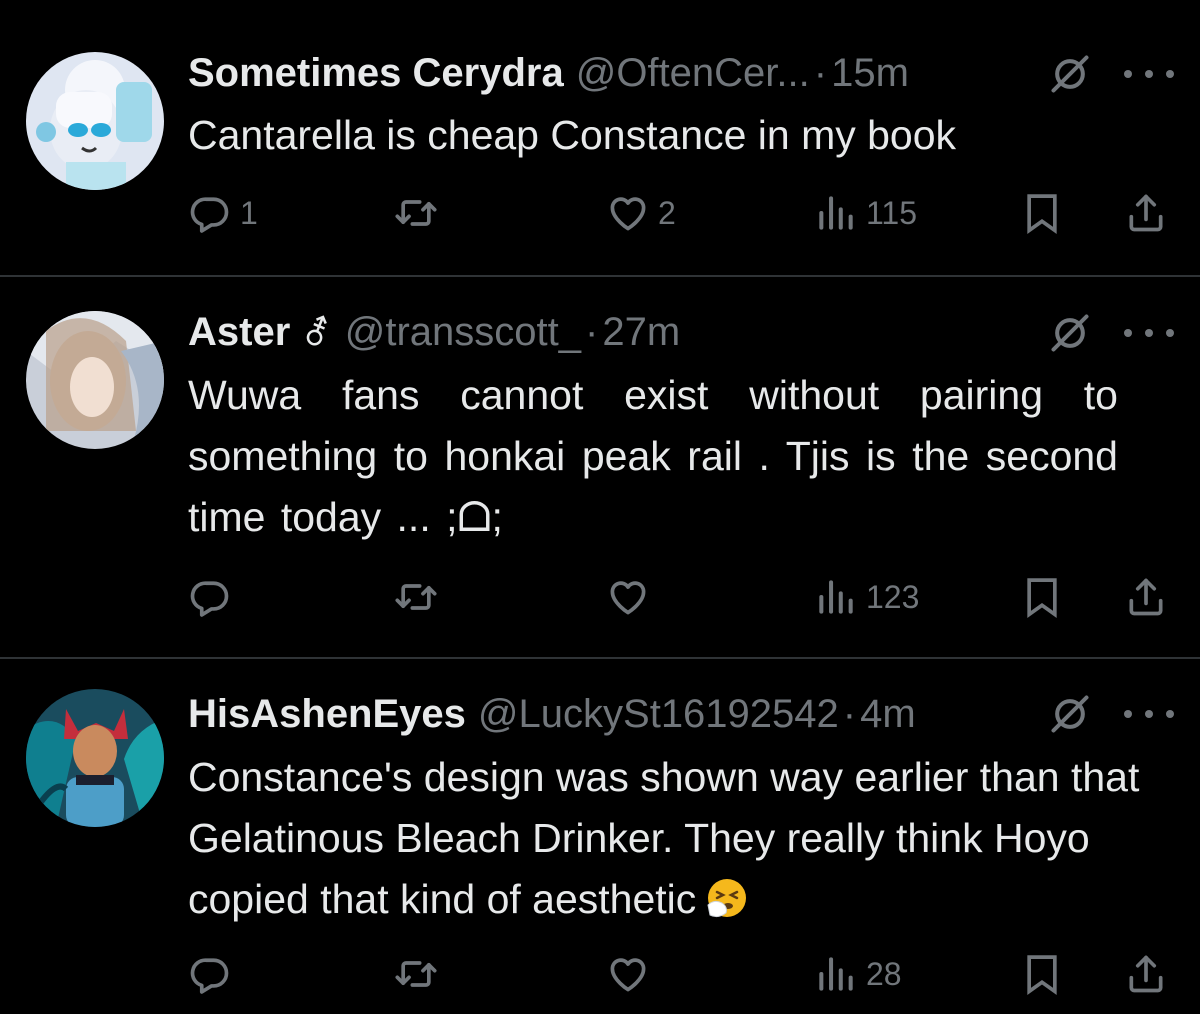  What do you see at coordinates (463, 332) in the screenshot?
I see `handle: @transscott_` at bounding box center [463, 332].